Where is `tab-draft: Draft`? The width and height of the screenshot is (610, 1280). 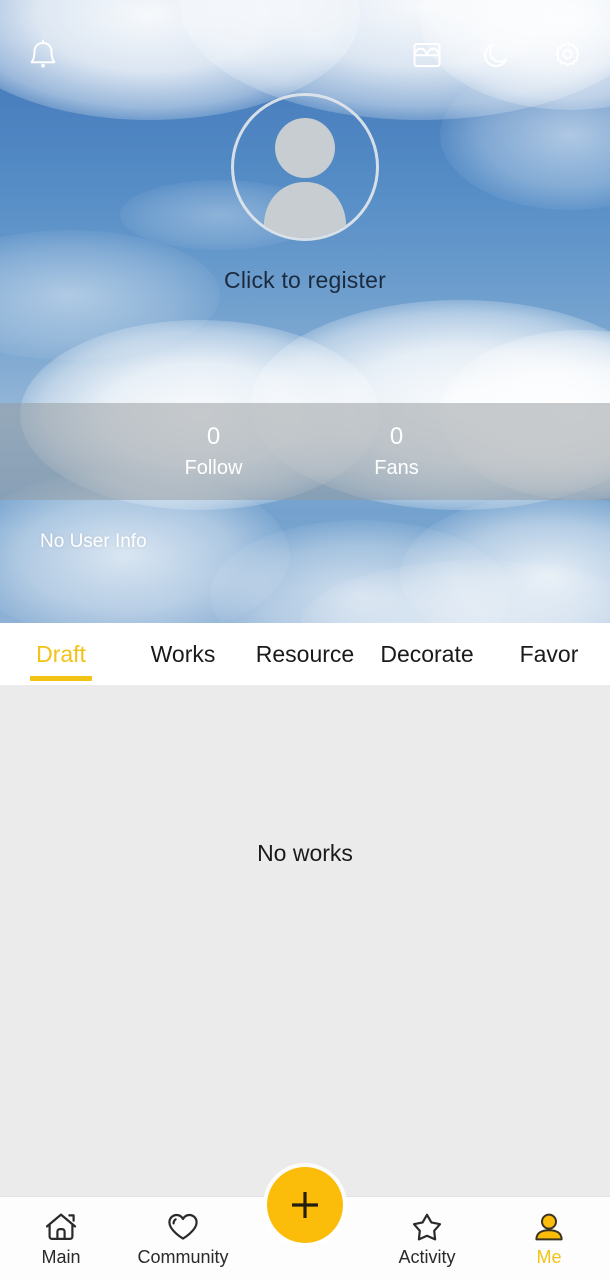 tab-draft: Draft is located at coordinates (61, 654).